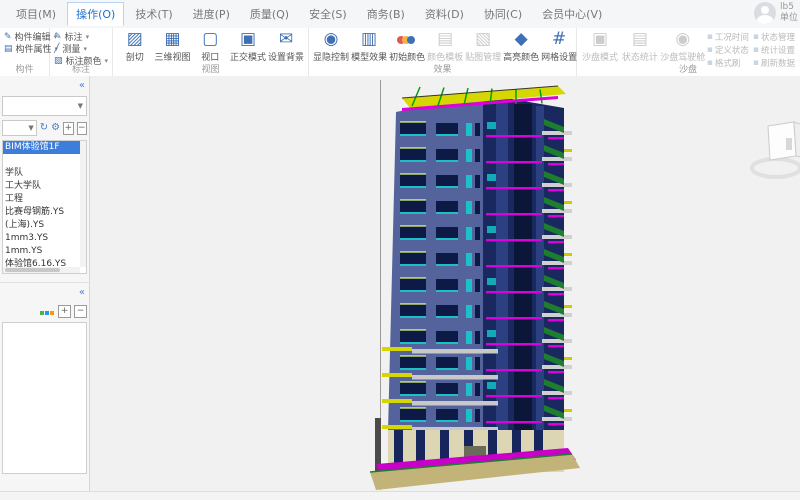 The width and height of the screenshot is (800, 500). What do you see at coordinates (683, 39) in the screenshot?
I see `cockpit-icon: ◉` at bounding box center [683, 39].